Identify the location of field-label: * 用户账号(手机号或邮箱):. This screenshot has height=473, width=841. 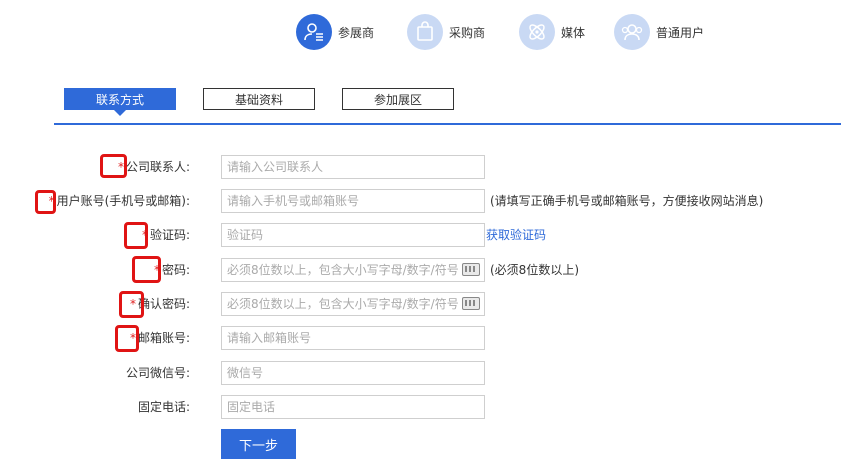
(119, 201).